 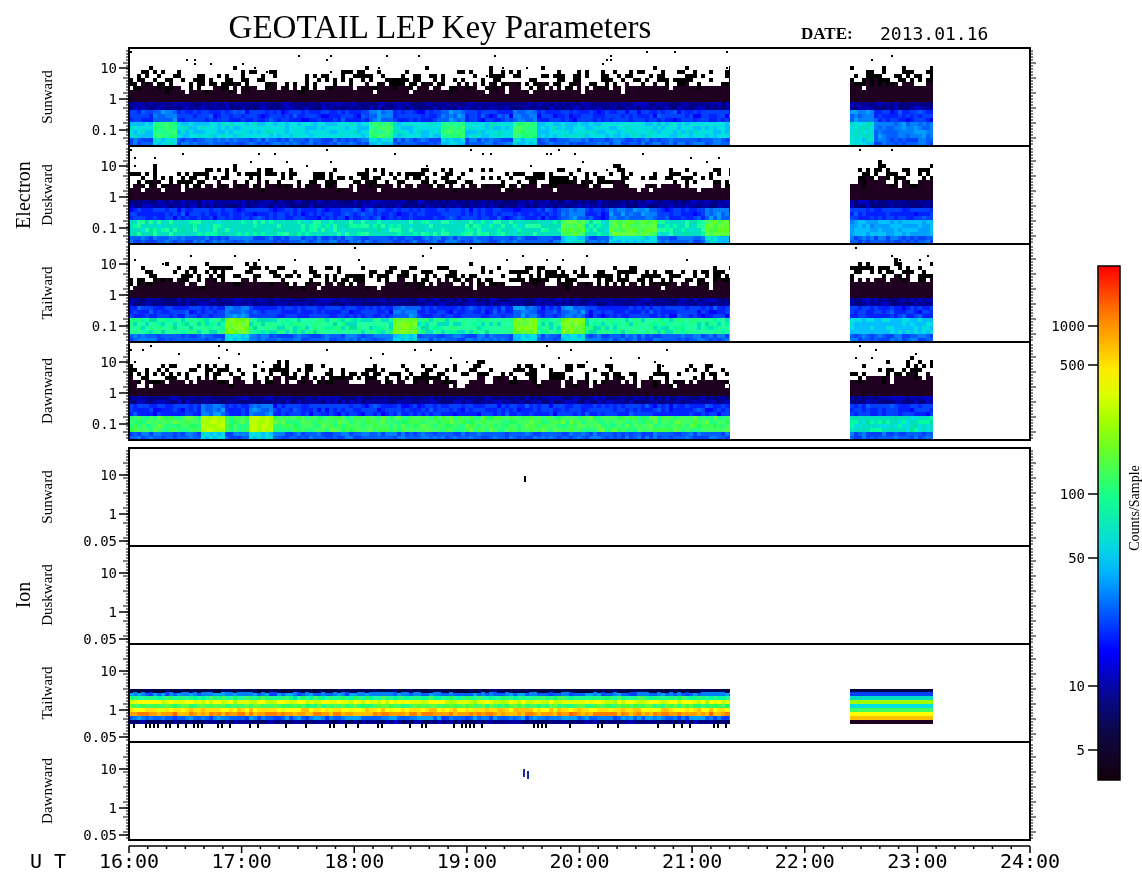 What do you see at coordinates (440, 27) in the screenshot?
I see `chart-title: GEOTAIL LEP Key Parameters` at bounding box center [440, 27].